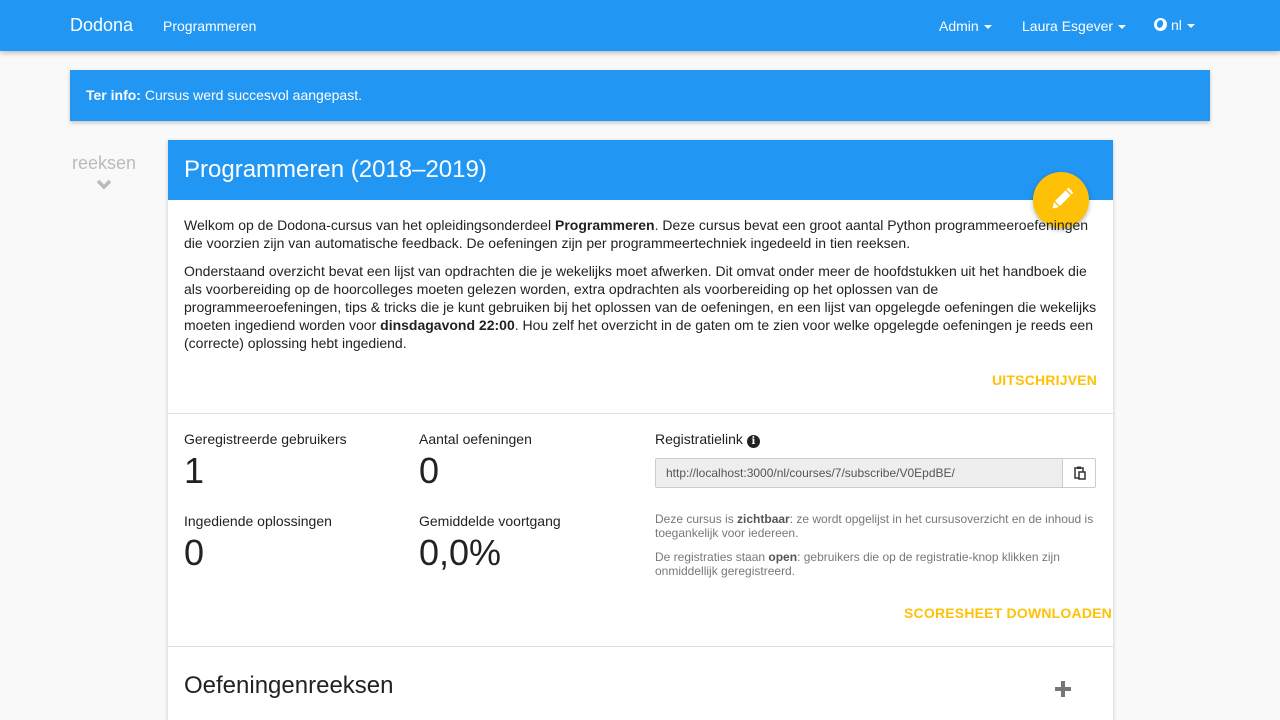 Image resolution: width=1280 pixels, height=720 pixels. What do you see at coordinates (429, 470) in the screenshot?
I see `exercise-count-value: 0` at bounding box center [429, 470].